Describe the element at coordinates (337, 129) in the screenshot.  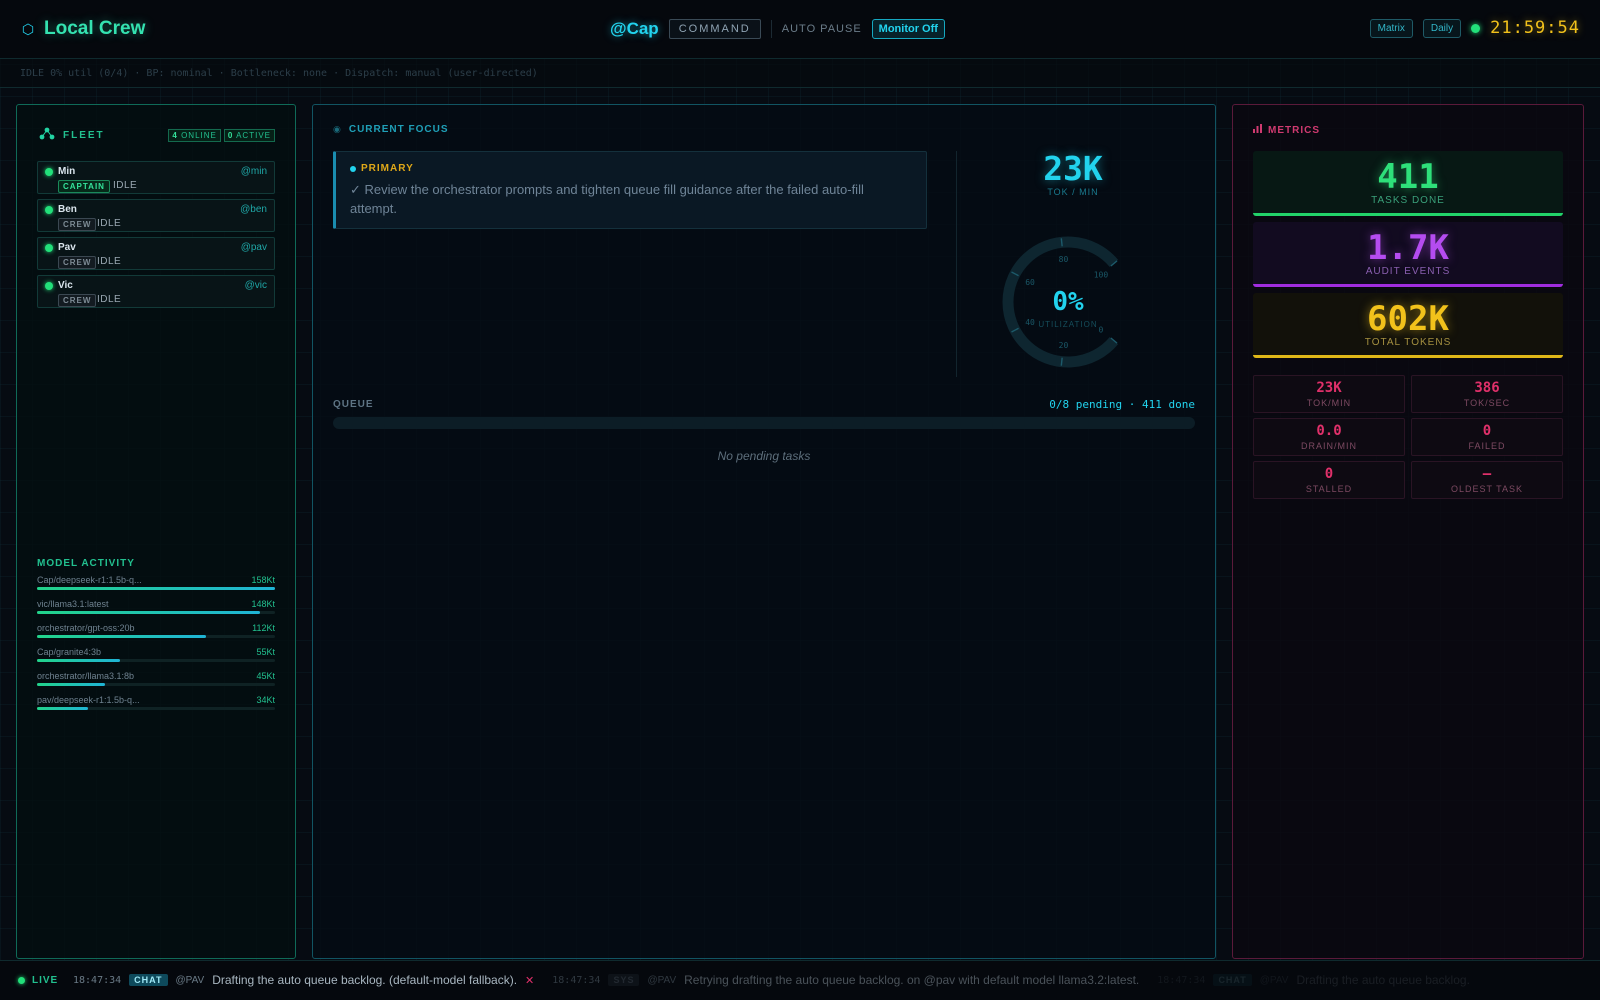
I see `target-icon: ◉` at that location.